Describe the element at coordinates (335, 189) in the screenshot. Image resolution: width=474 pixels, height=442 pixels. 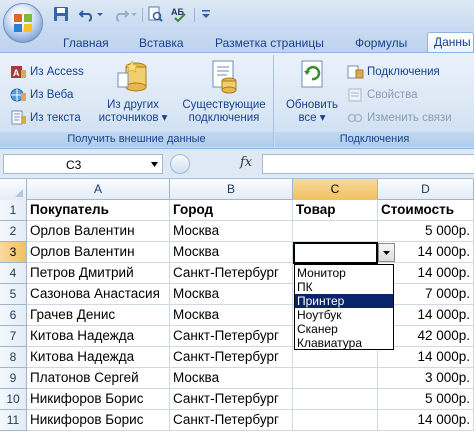
I see `column-header-c: C` at that location.